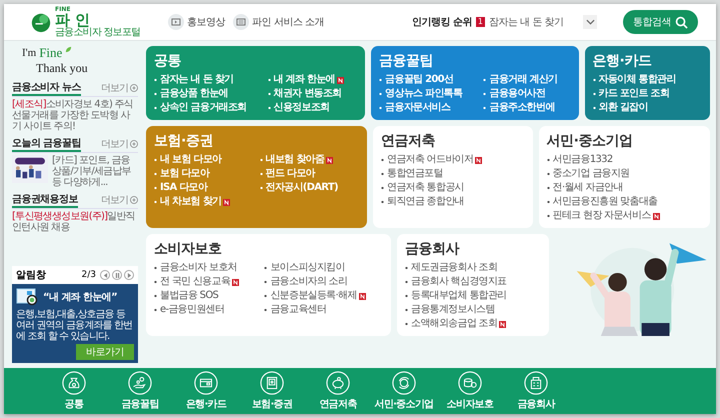 This screenshot has width=720, height=418. I want to click on category-button: 소비자보호, so click(470, 391).